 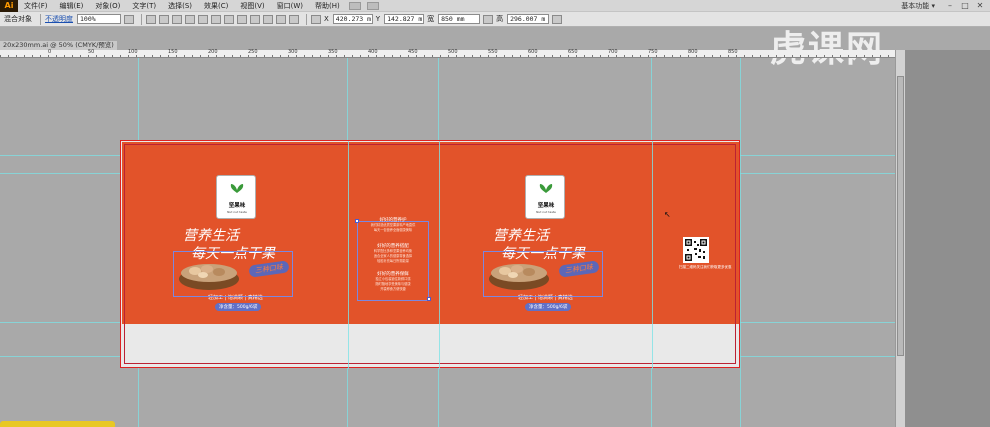 What do you see at coordinates (378, 19) in the screenshot?
I see `y-label: Y` at bounding box center [378, 19].